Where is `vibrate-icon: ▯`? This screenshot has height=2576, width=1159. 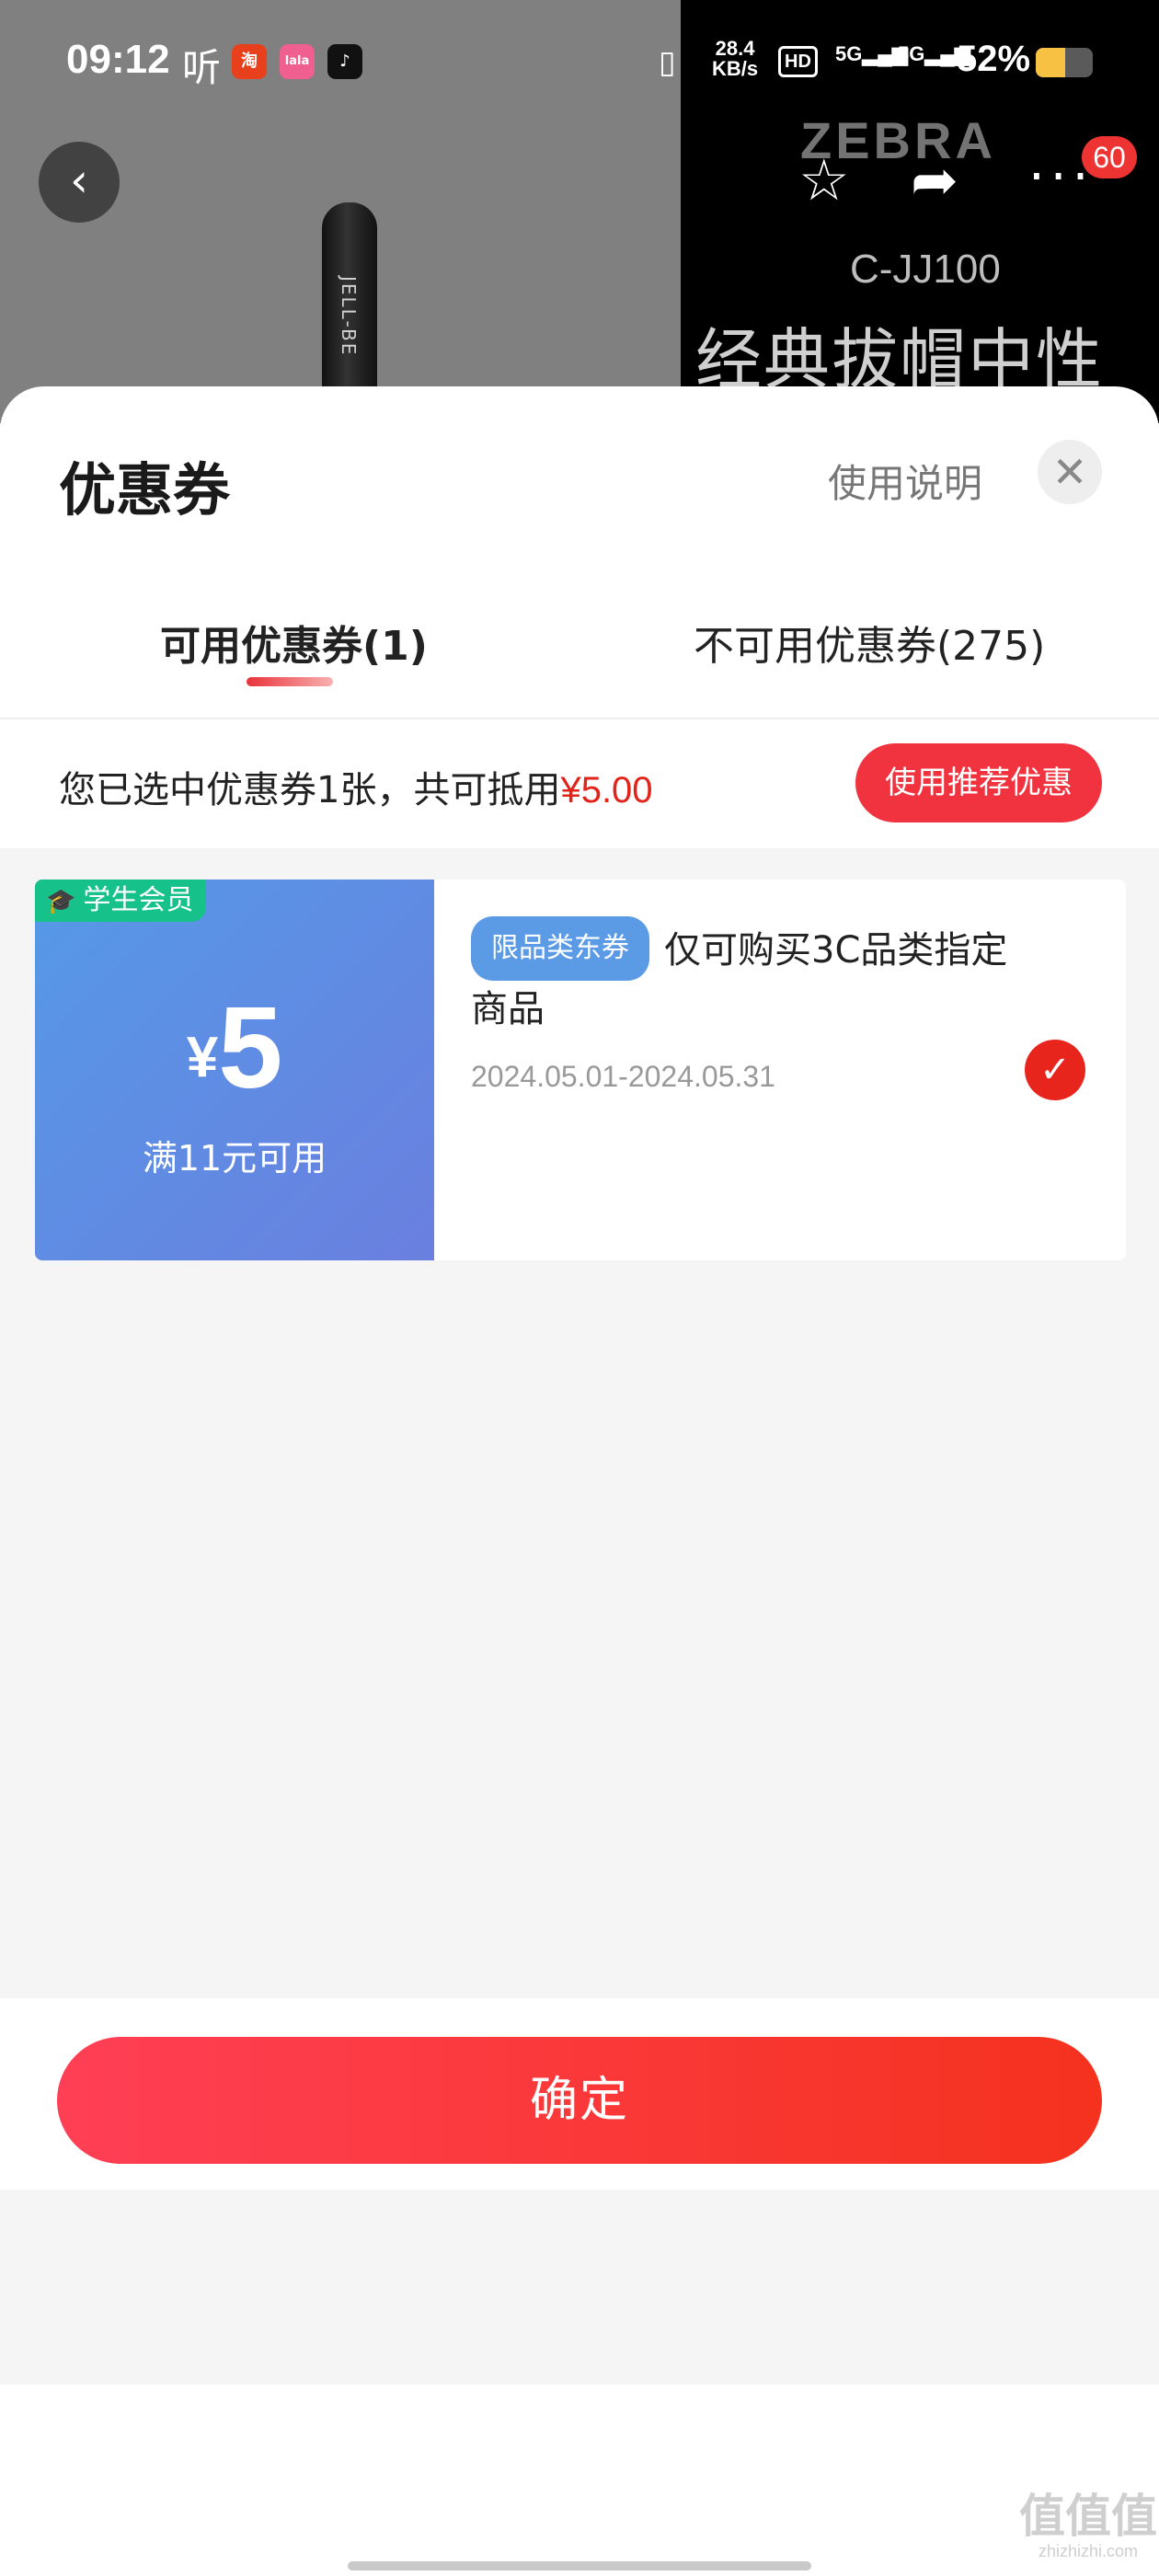 vibrate-icon: ▯ is located at coordinates (667, 62).